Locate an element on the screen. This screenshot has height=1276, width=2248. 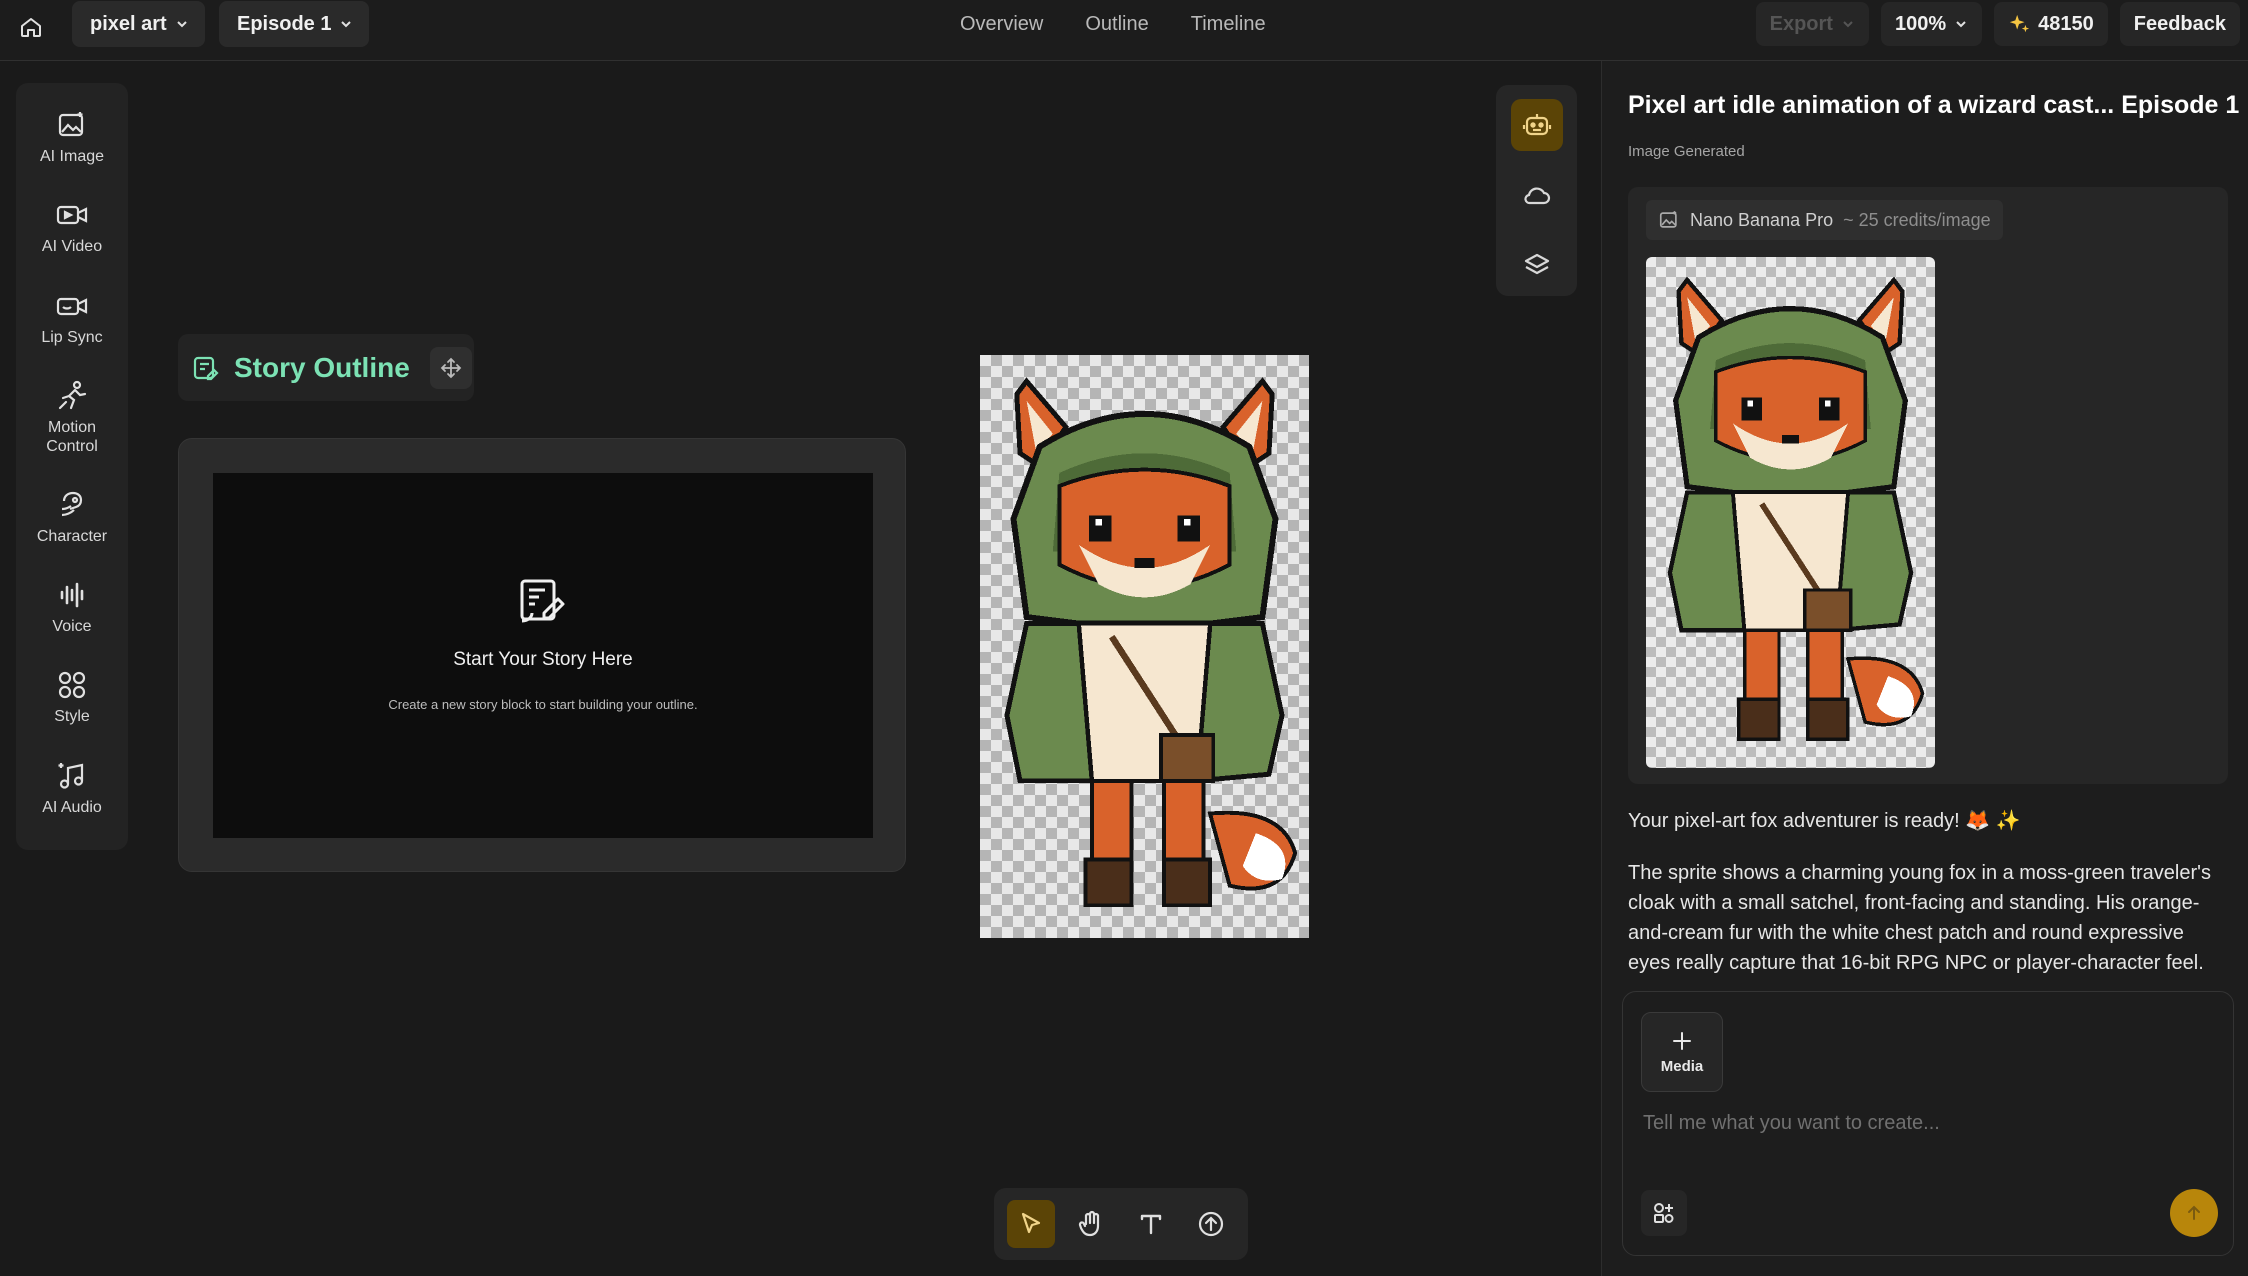
canvas-side-tools is located at coordinates (1536, 190).